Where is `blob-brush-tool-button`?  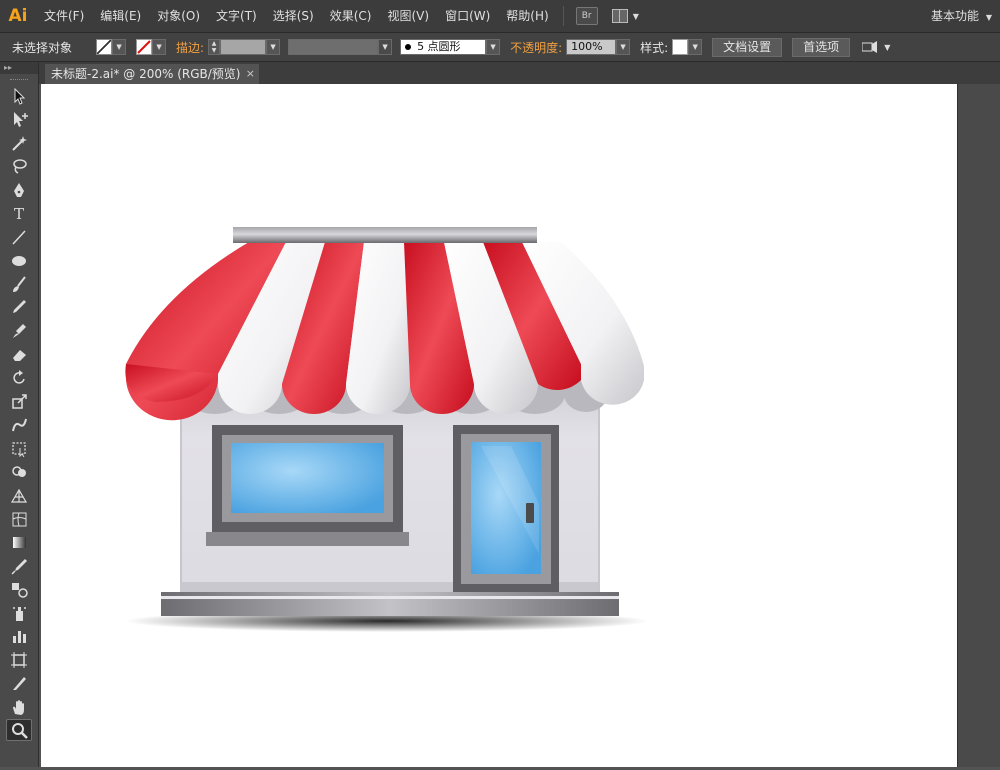 blob-brush-tool-button is located at coordinates (19, 331).